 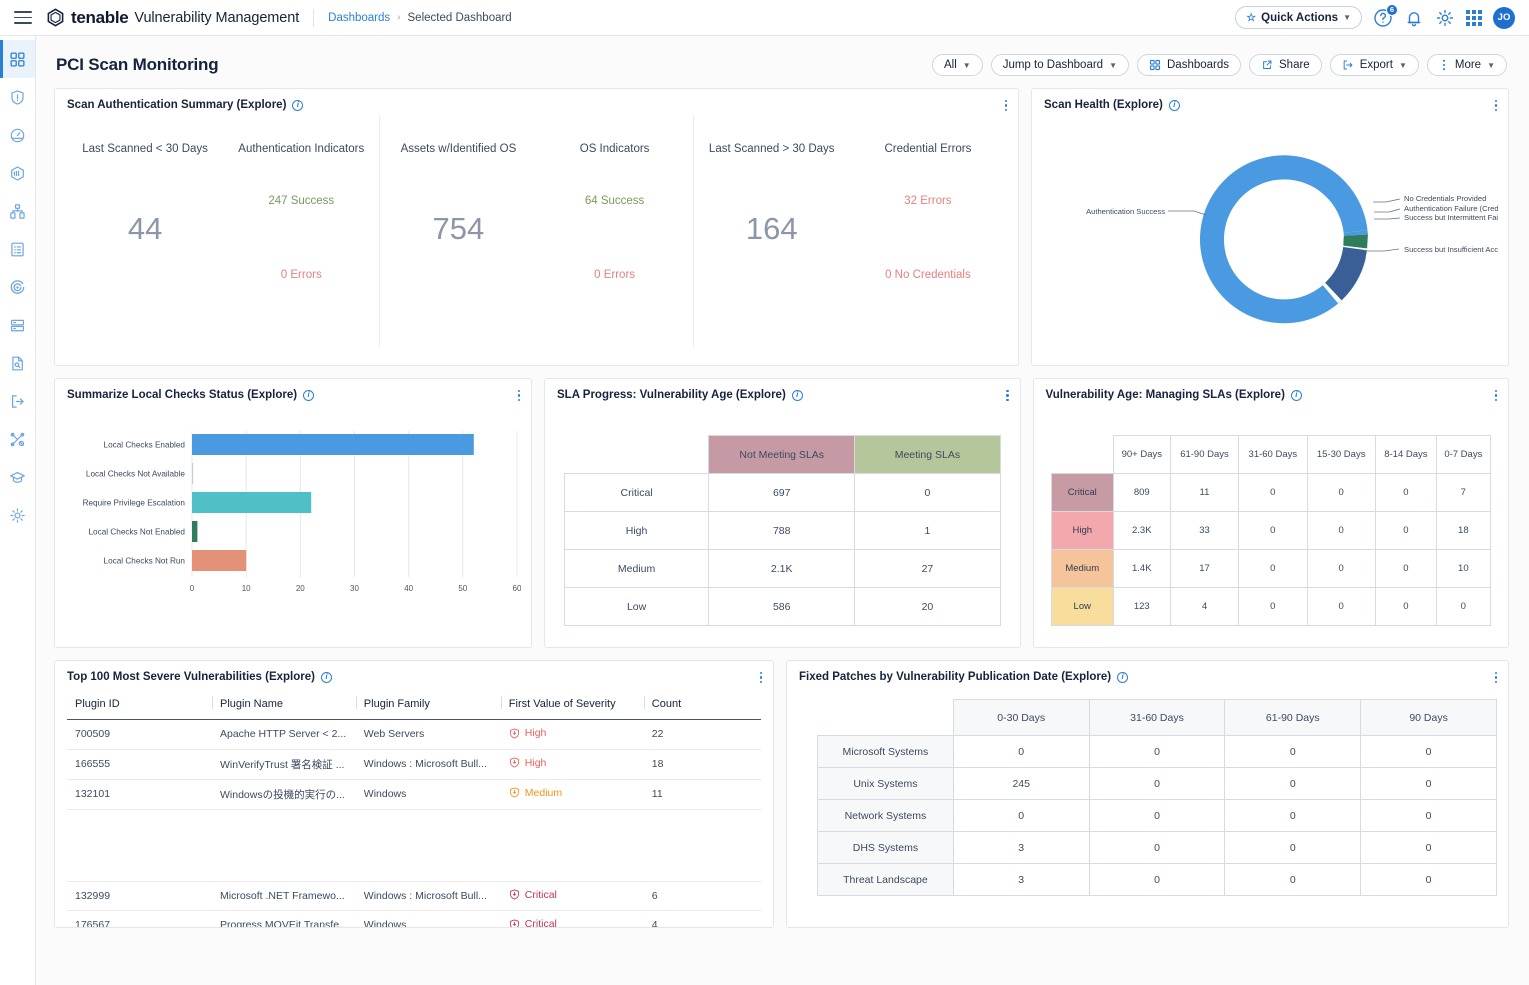 What do you see at coordinates (1204, 568) in the screenshot?
I see `cell-medium-61-90: 17` at bounding box center [1204, 568].